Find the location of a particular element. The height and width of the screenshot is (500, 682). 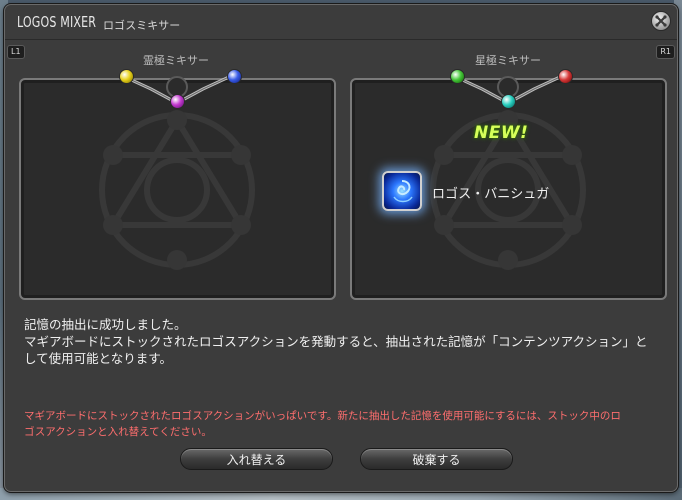

left-orb-purple is located at coordinates (177, 101).